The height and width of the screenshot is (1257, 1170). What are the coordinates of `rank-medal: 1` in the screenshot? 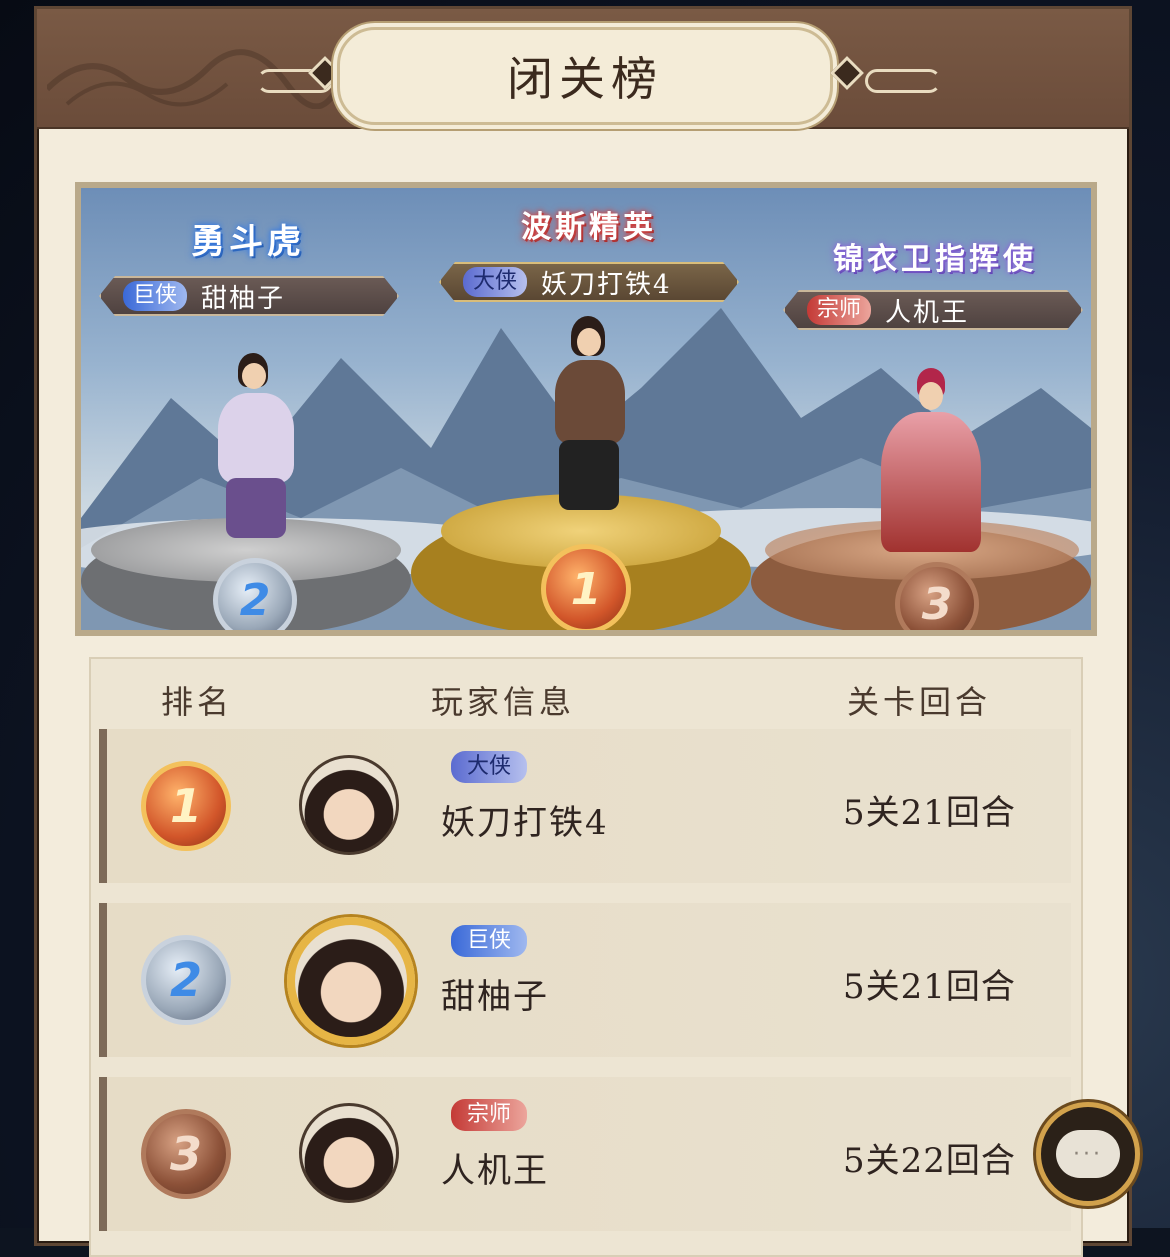 It's located at (186, 806).